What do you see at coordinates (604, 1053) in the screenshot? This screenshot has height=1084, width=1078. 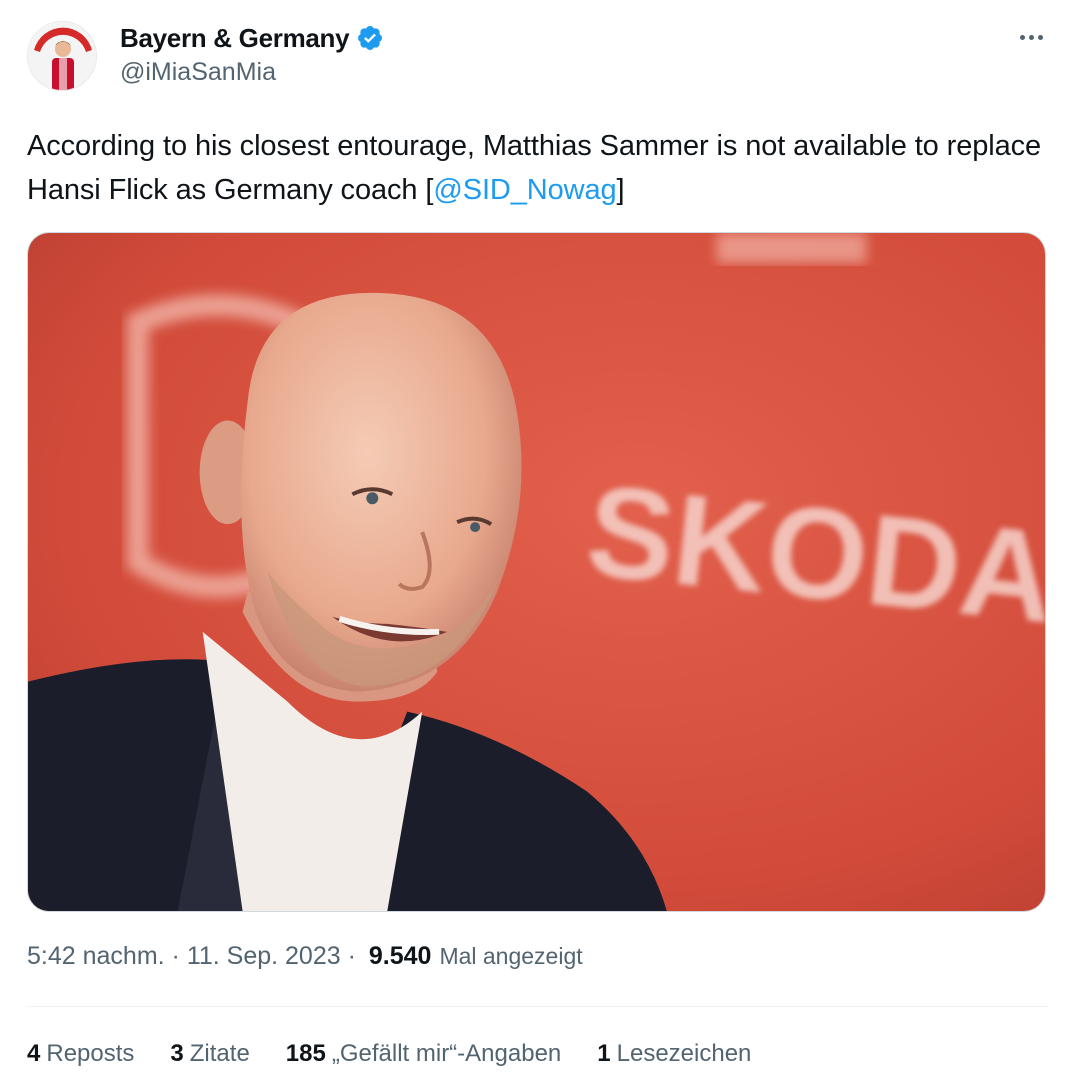 I see `bookmarks-count: 1` at bounding box center [604, 1053].